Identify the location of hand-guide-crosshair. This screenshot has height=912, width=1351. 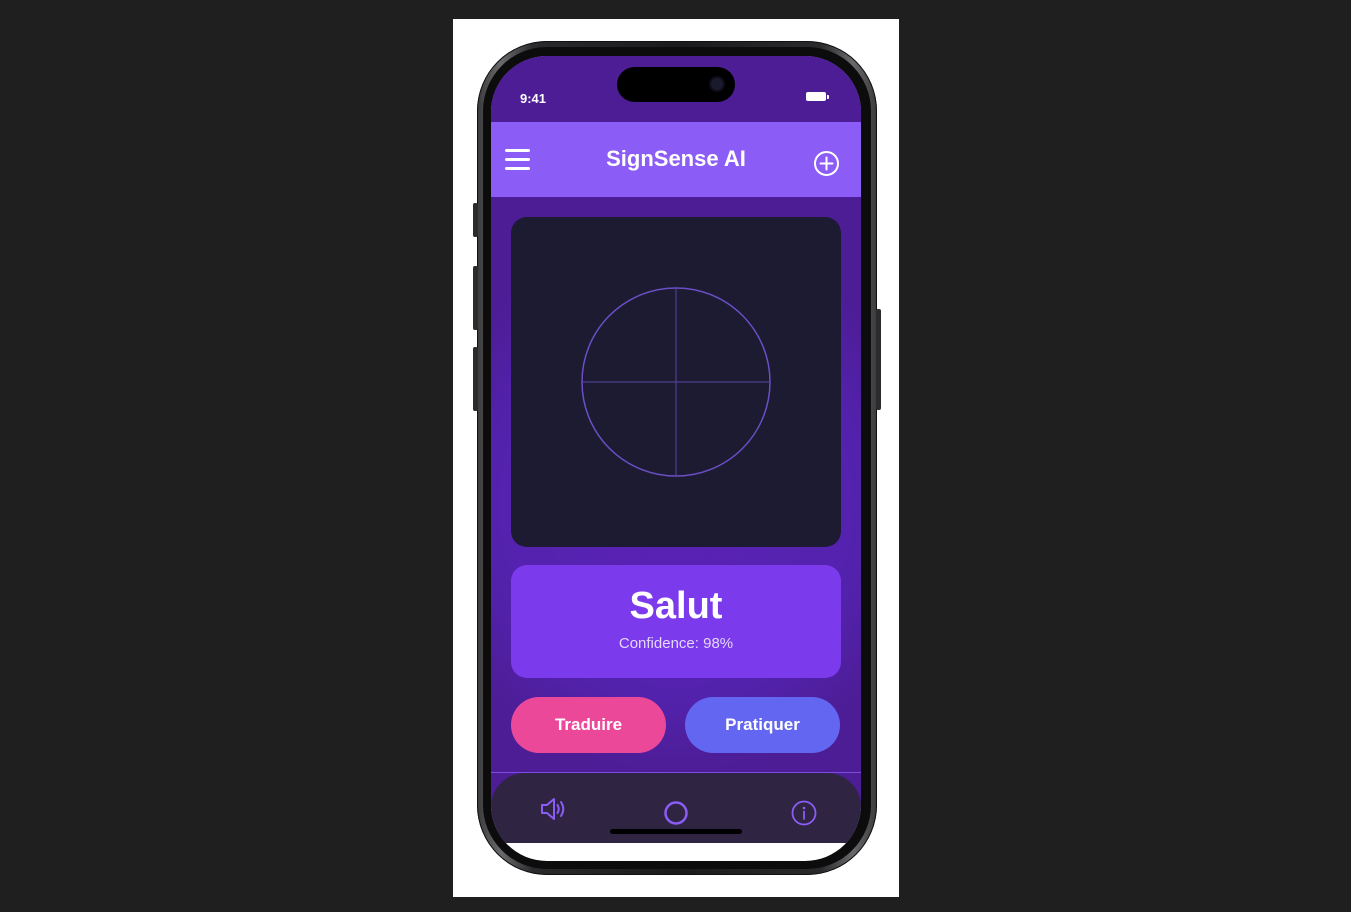
(676, 382).